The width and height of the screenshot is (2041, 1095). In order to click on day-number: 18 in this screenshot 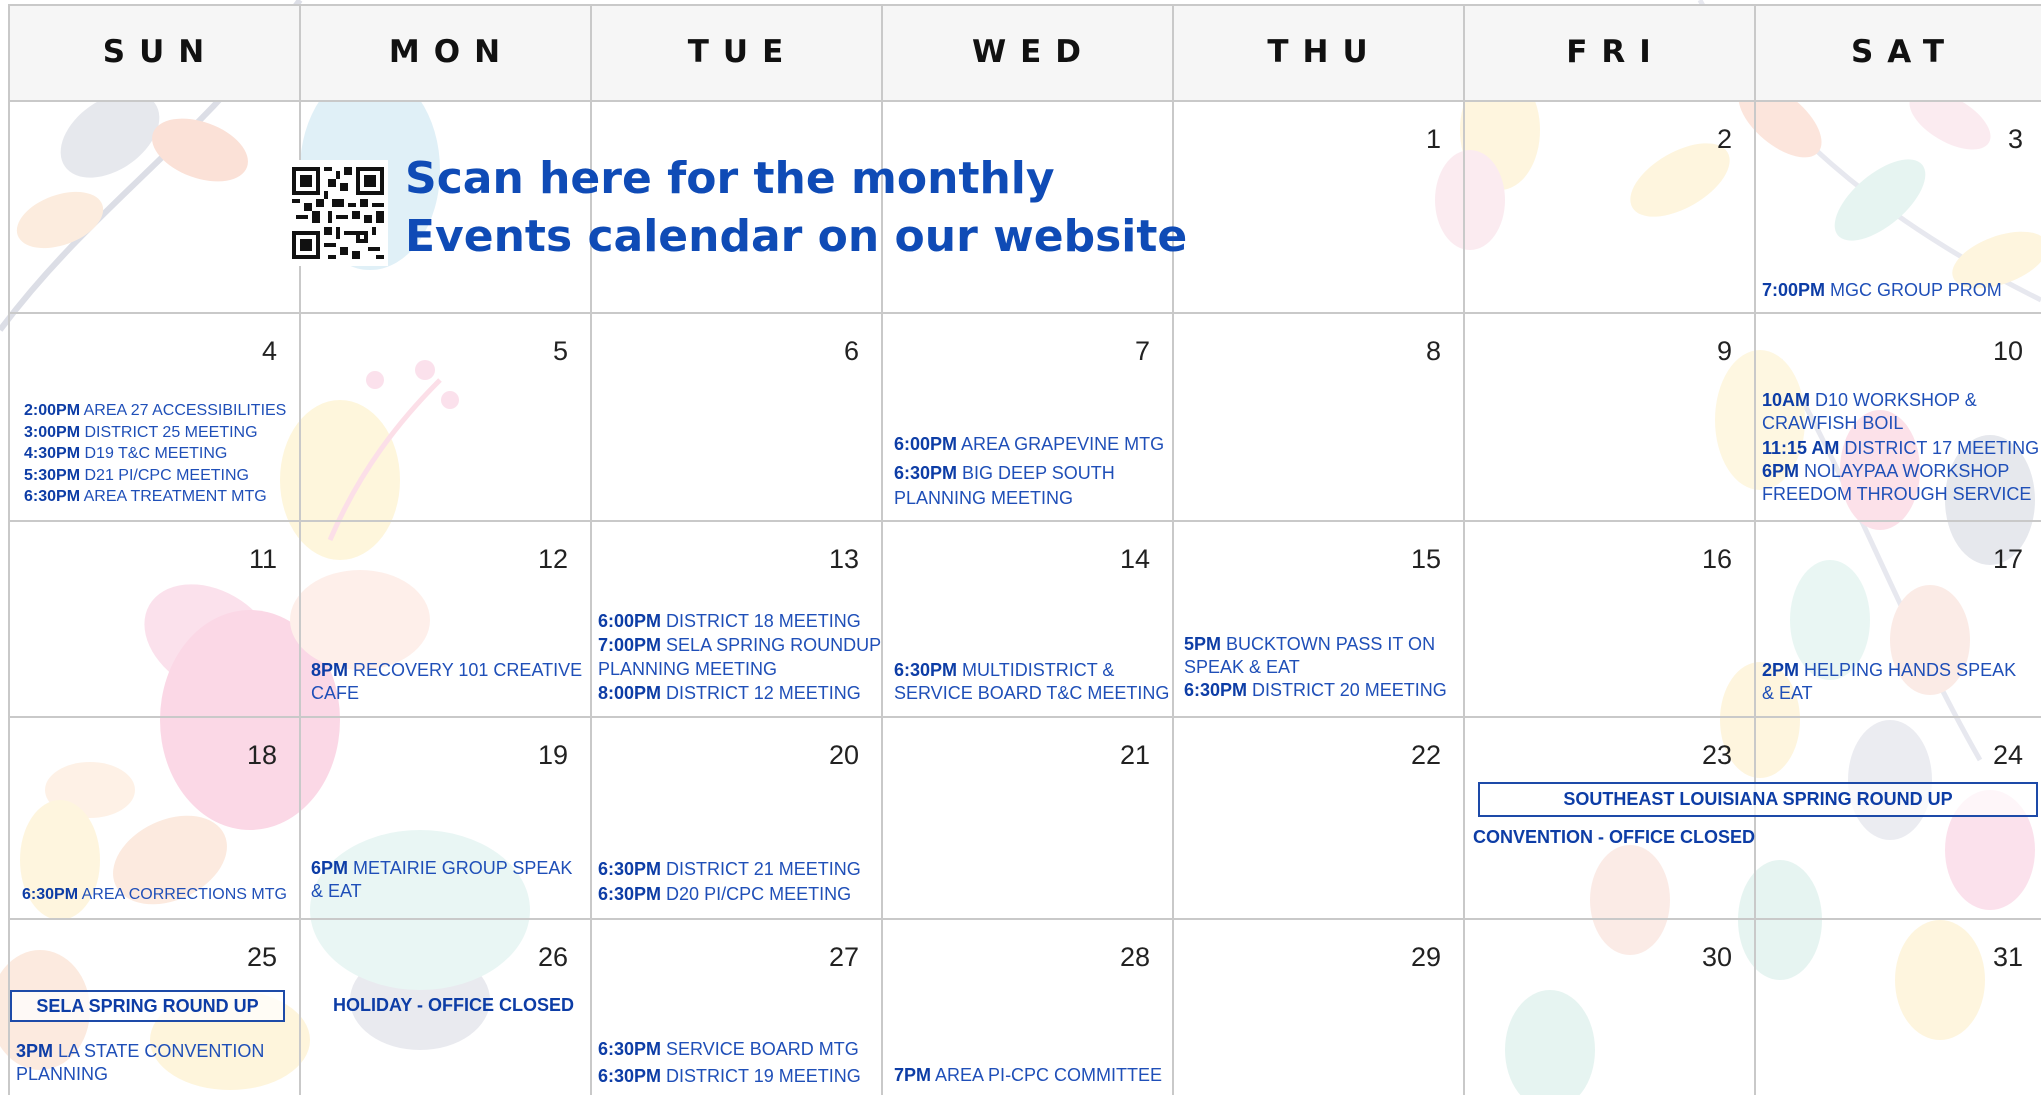, I will do `click(261, 755)`.